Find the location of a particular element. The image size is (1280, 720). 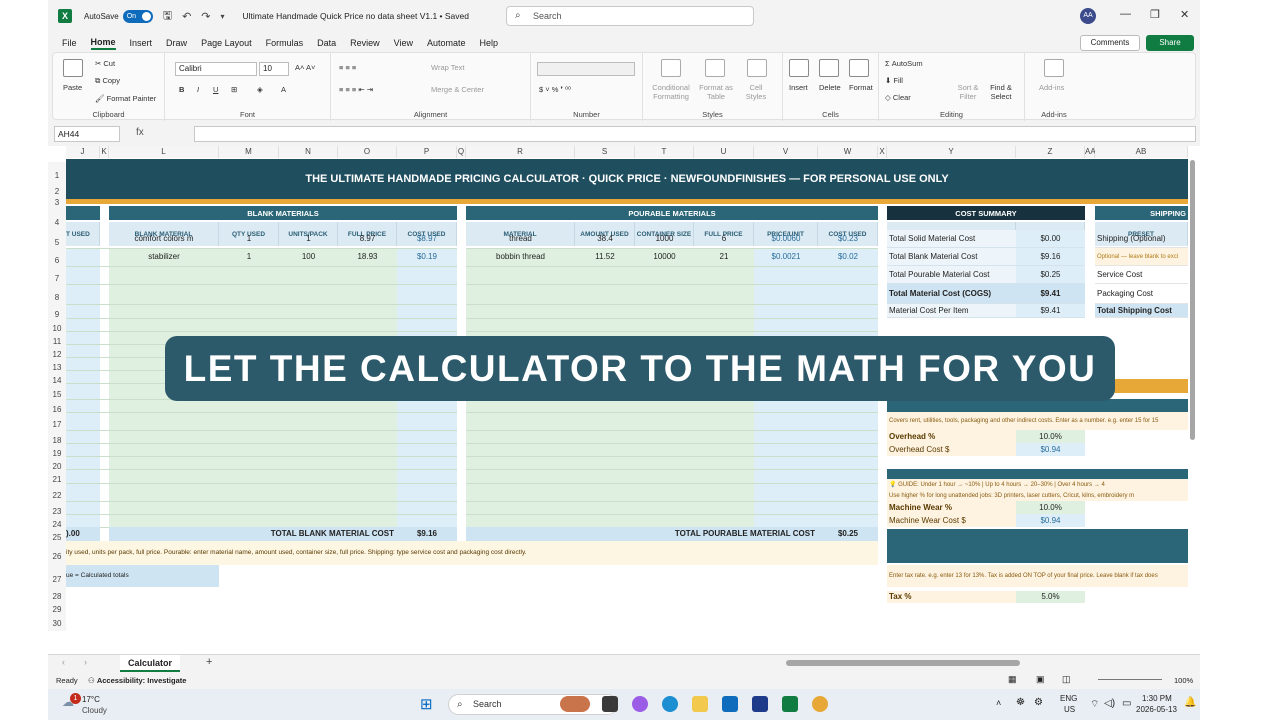

column-header-v: V is located at coordinates (786, 152).